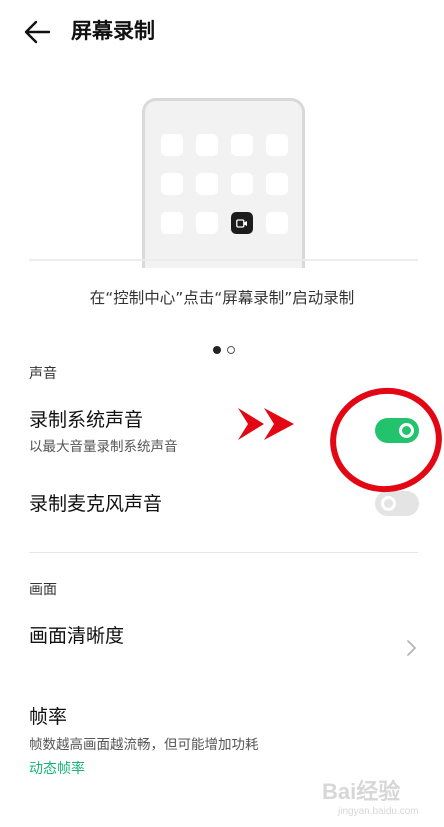 Image resolution: width=444 pixels, height=827 pixels. What do you see at coordinates (57, 769) in the screenshot?
I see `frame-rate-value: 动态帧率` at bounding box center [57, 769].